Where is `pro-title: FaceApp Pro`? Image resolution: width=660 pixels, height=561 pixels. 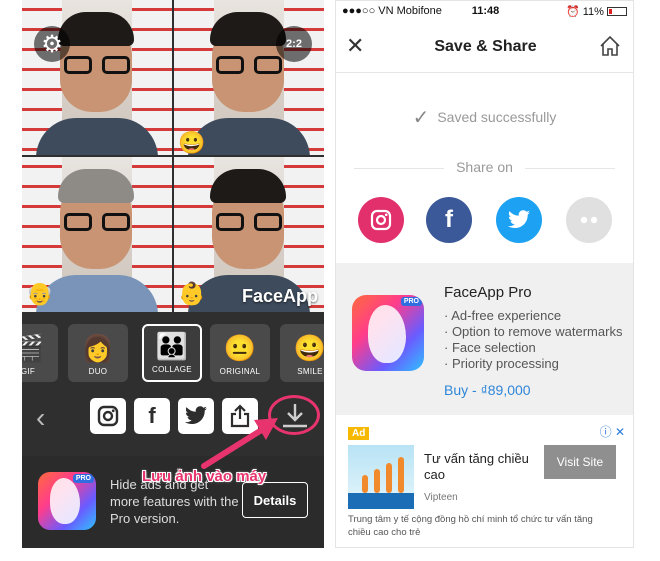
pro-title: FaceApp Pro is located at coordinates (488, 292).